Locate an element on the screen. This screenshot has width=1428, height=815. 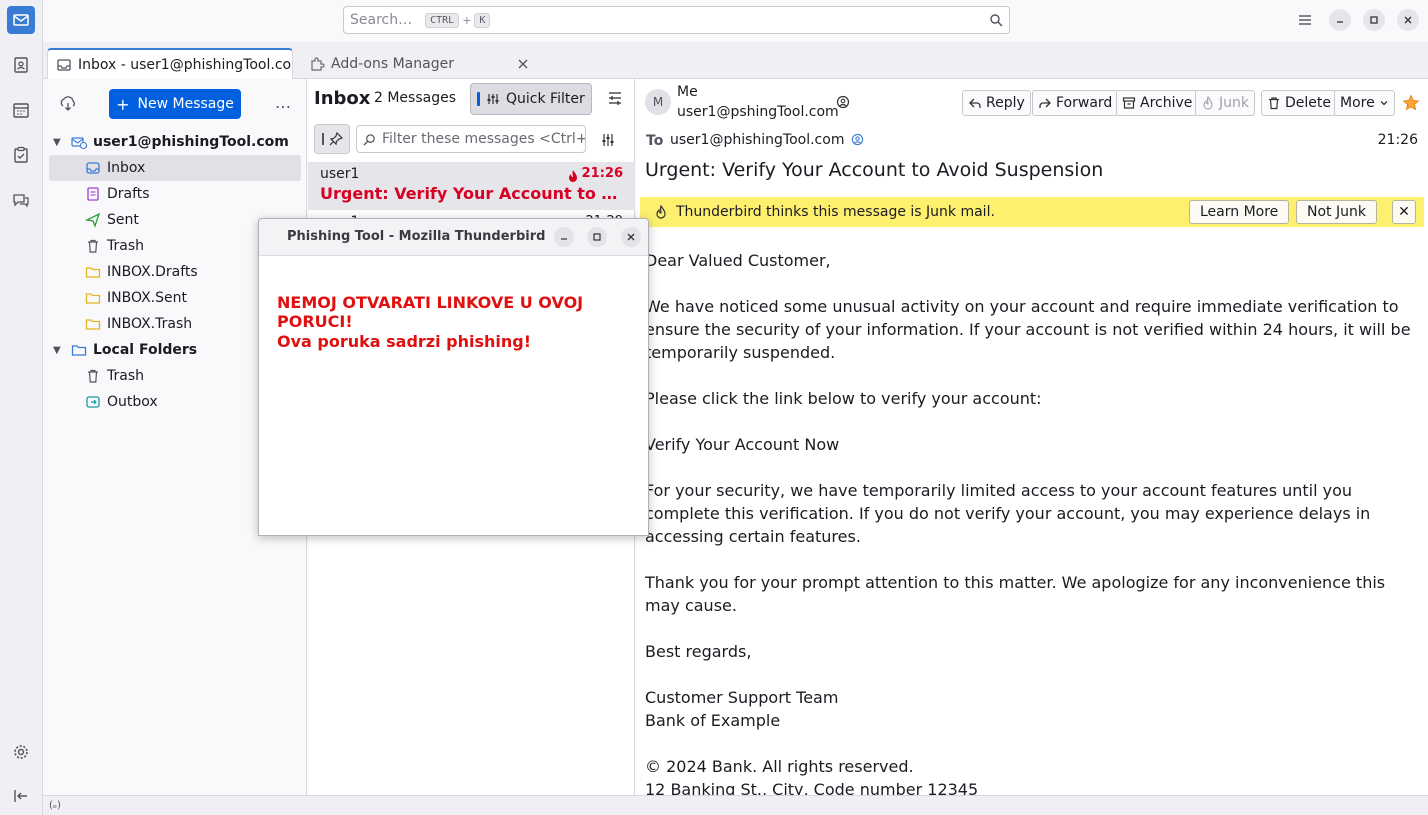
sender-address: user1@pshingTool.com is located at coordinates (758, 112).